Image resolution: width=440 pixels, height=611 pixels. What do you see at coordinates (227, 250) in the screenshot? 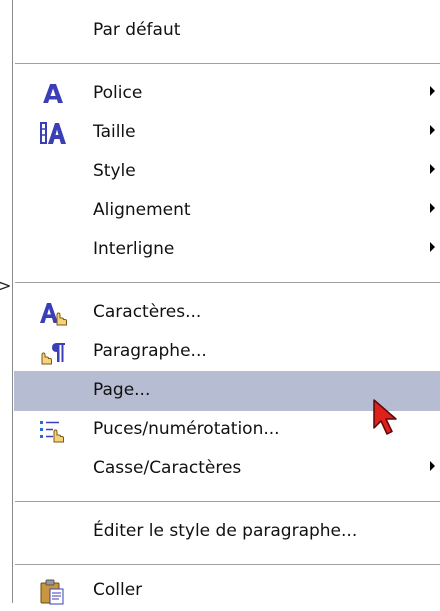
I see `menu-item-interligne: Interligne` at bounding box center [227, 250].